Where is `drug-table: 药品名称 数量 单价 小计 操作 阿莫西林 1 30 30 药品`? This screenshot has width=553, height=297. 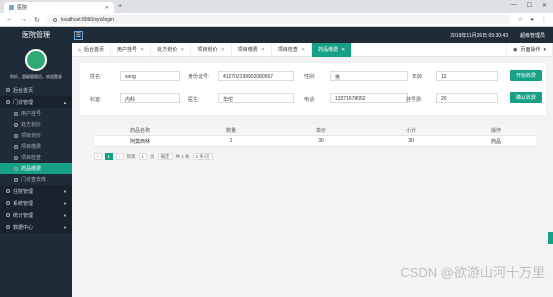
drug-table: 药品名称 数量 单价 小计 操作 阿莫西林 1 30 30 药品 is located at coordinates (315, 136).